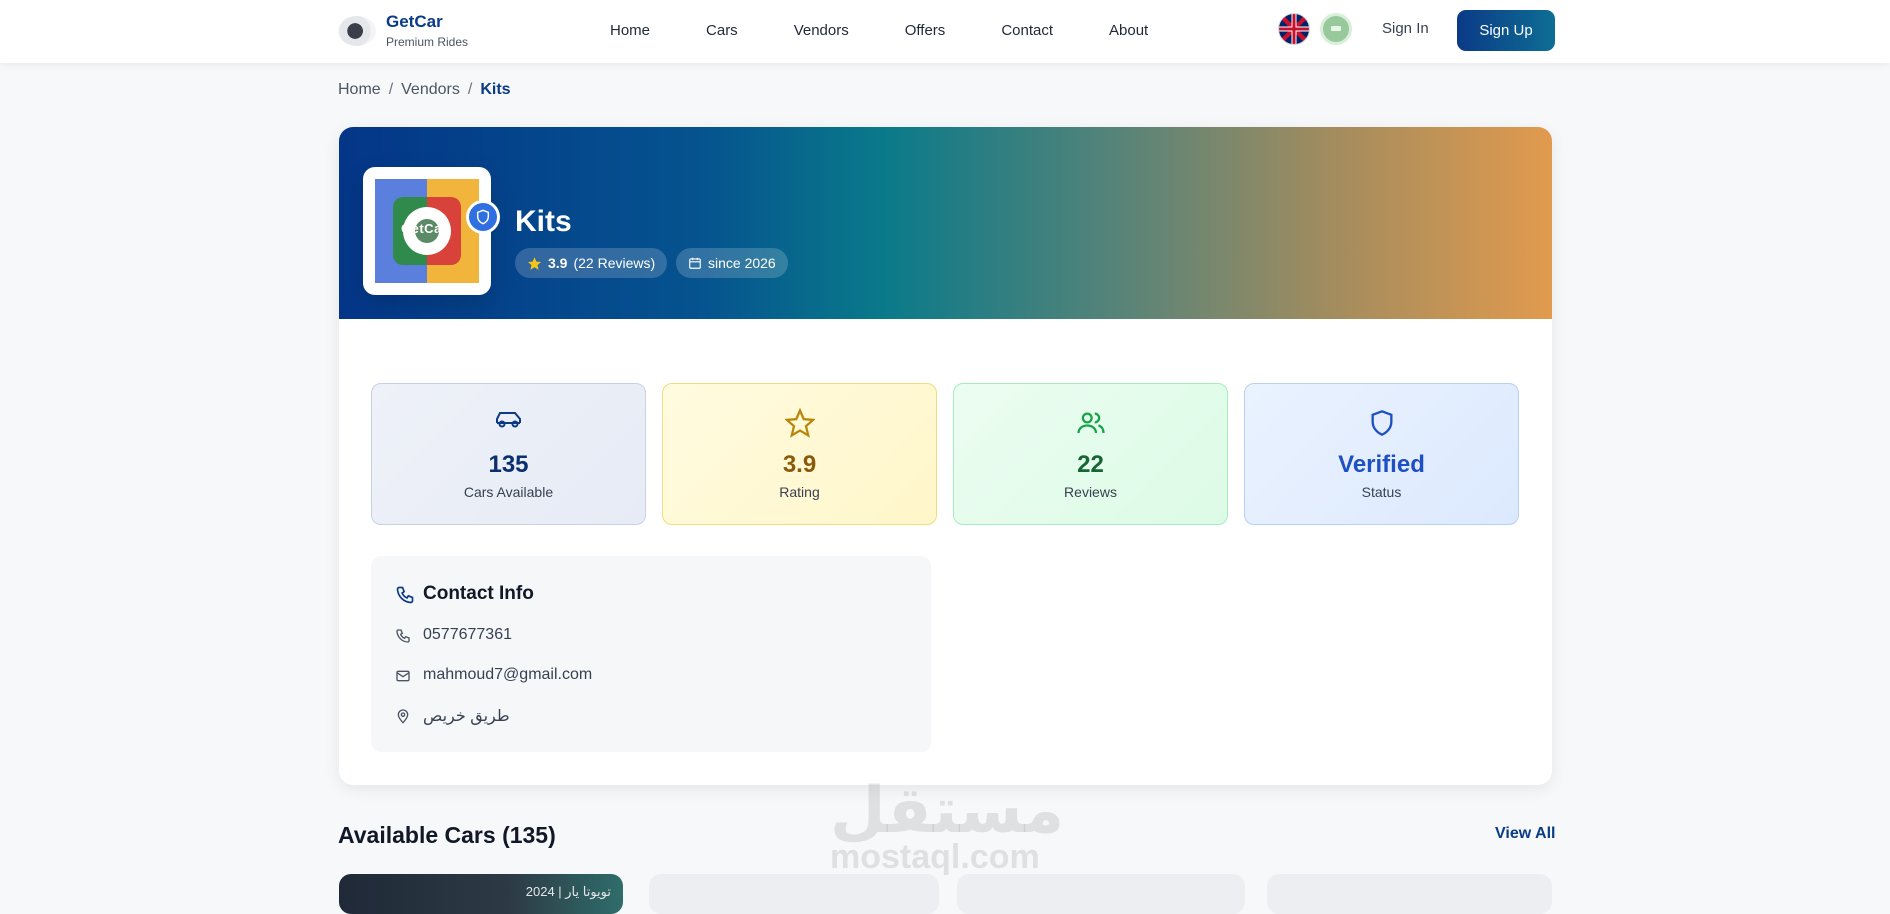  I want to click on brand: GetCar Premium Rides, so click(403, 31).